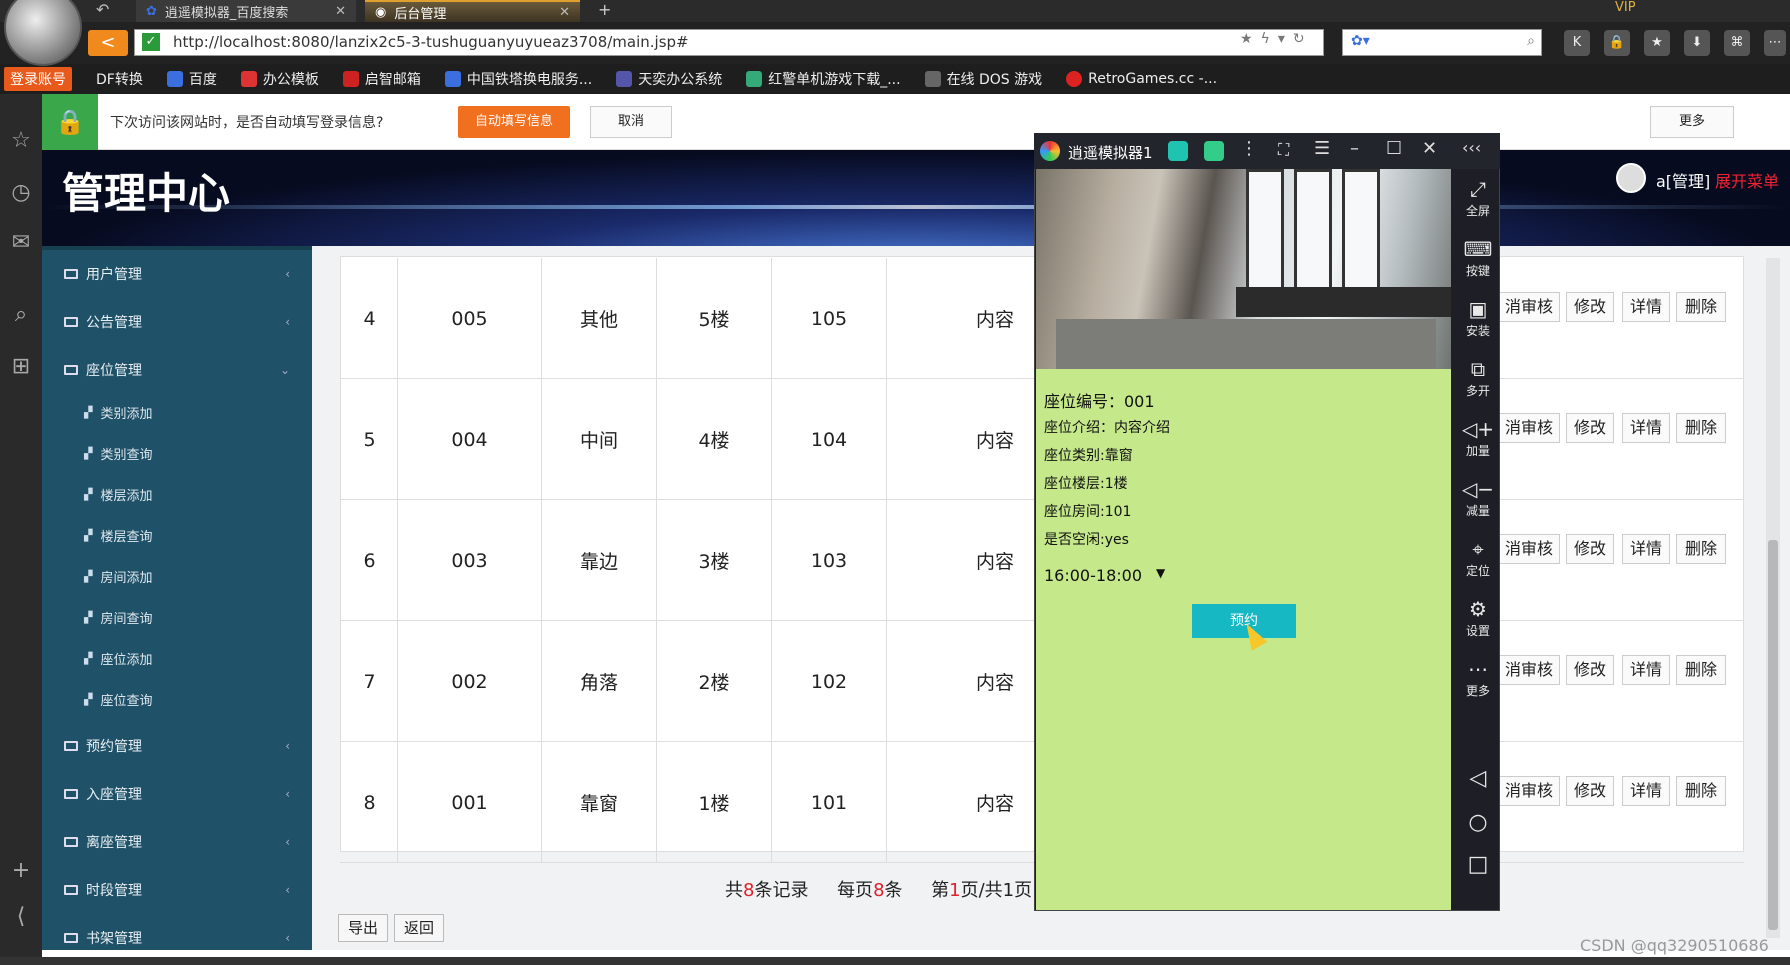  I want to click on sidebar-item-reservations: 预约管理 ‹, so click(177, 746).